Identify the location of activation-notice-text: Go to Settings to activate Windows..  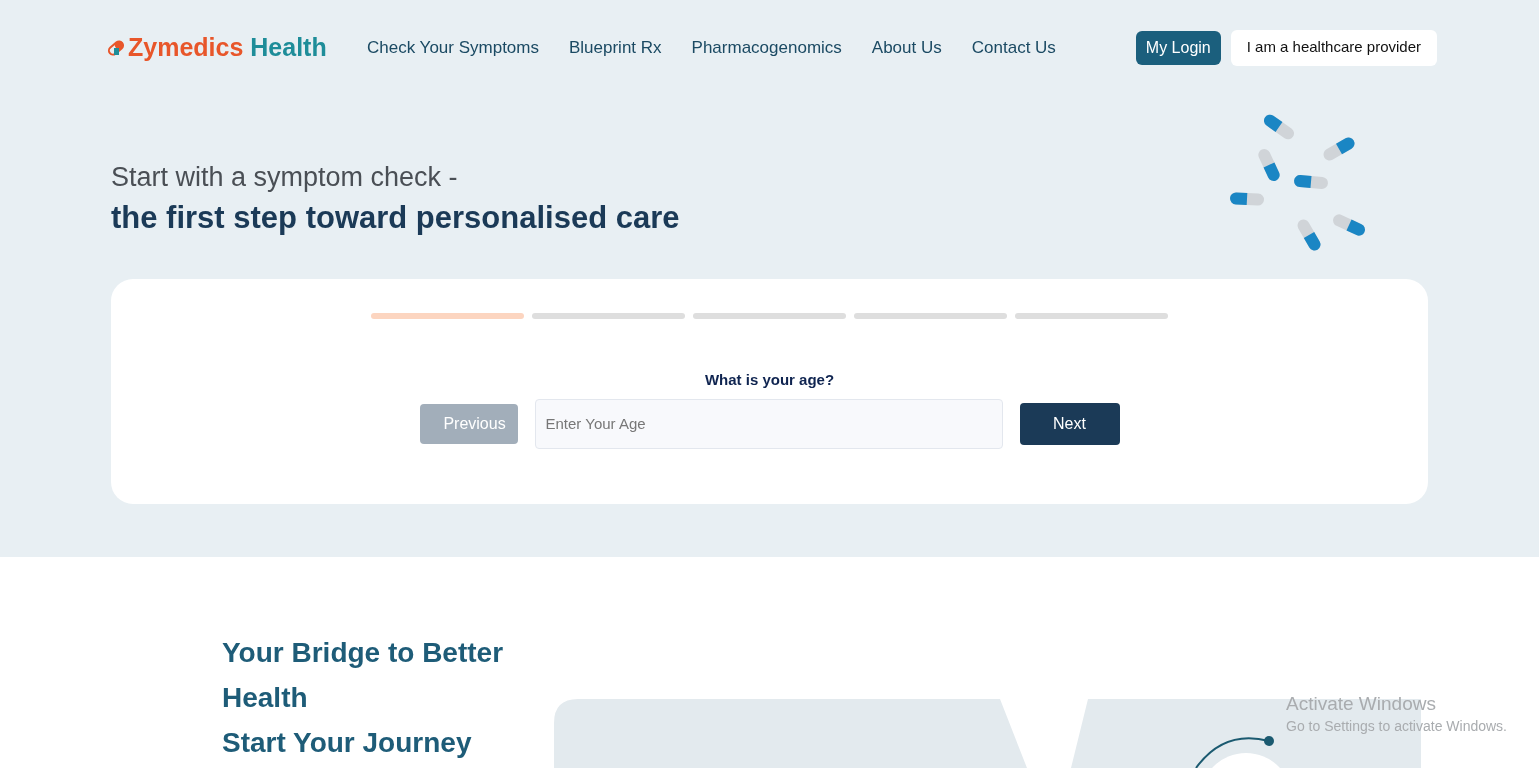
(1396, 726).